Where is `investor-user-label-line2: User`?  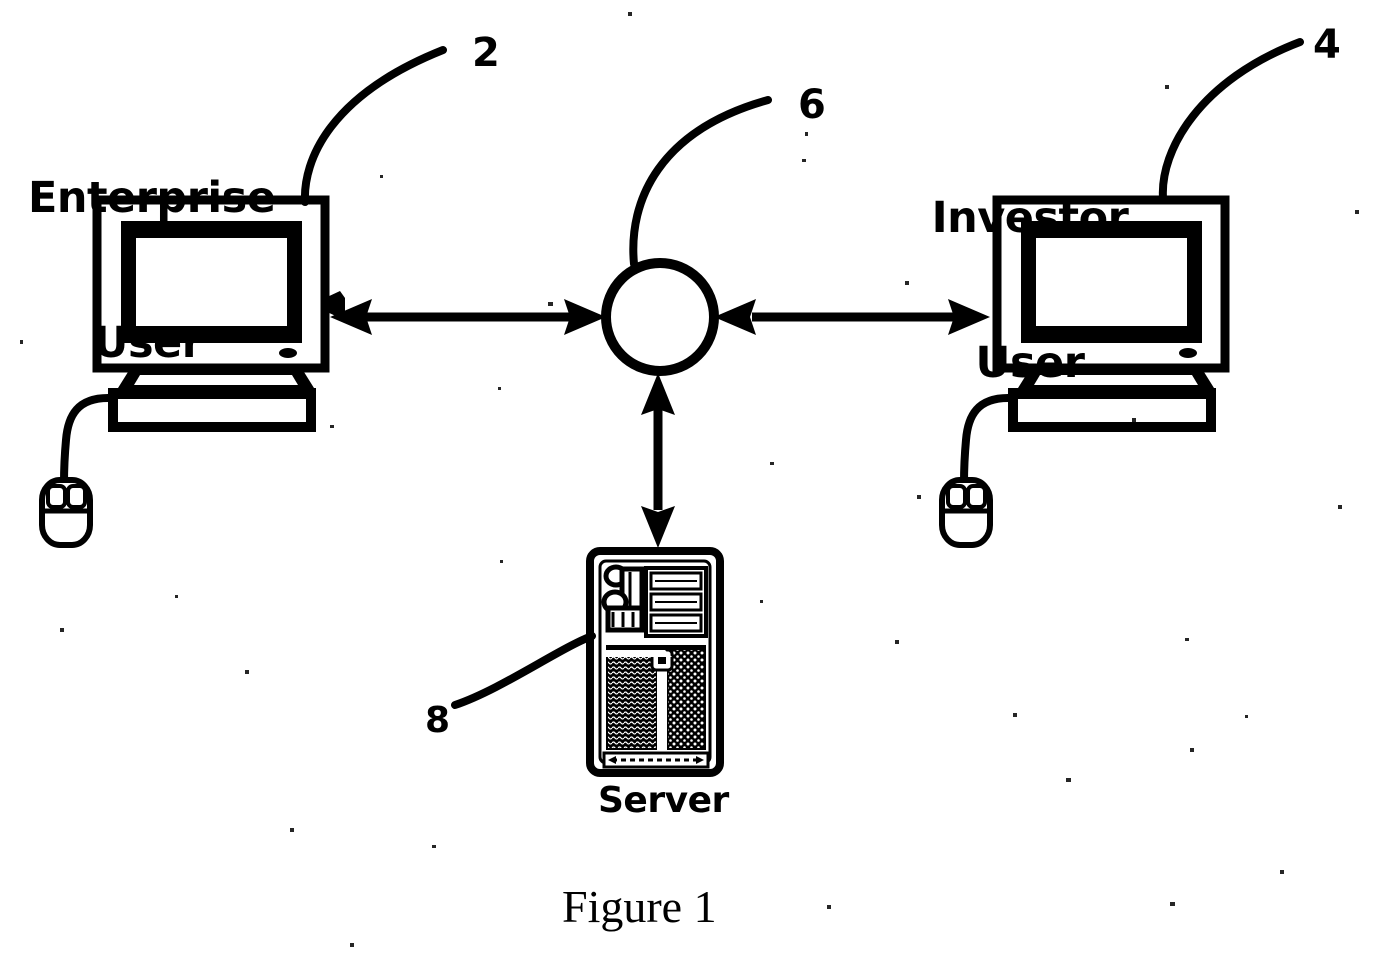 investor-user-label-line2: User is located at coordinates (1030, 362).